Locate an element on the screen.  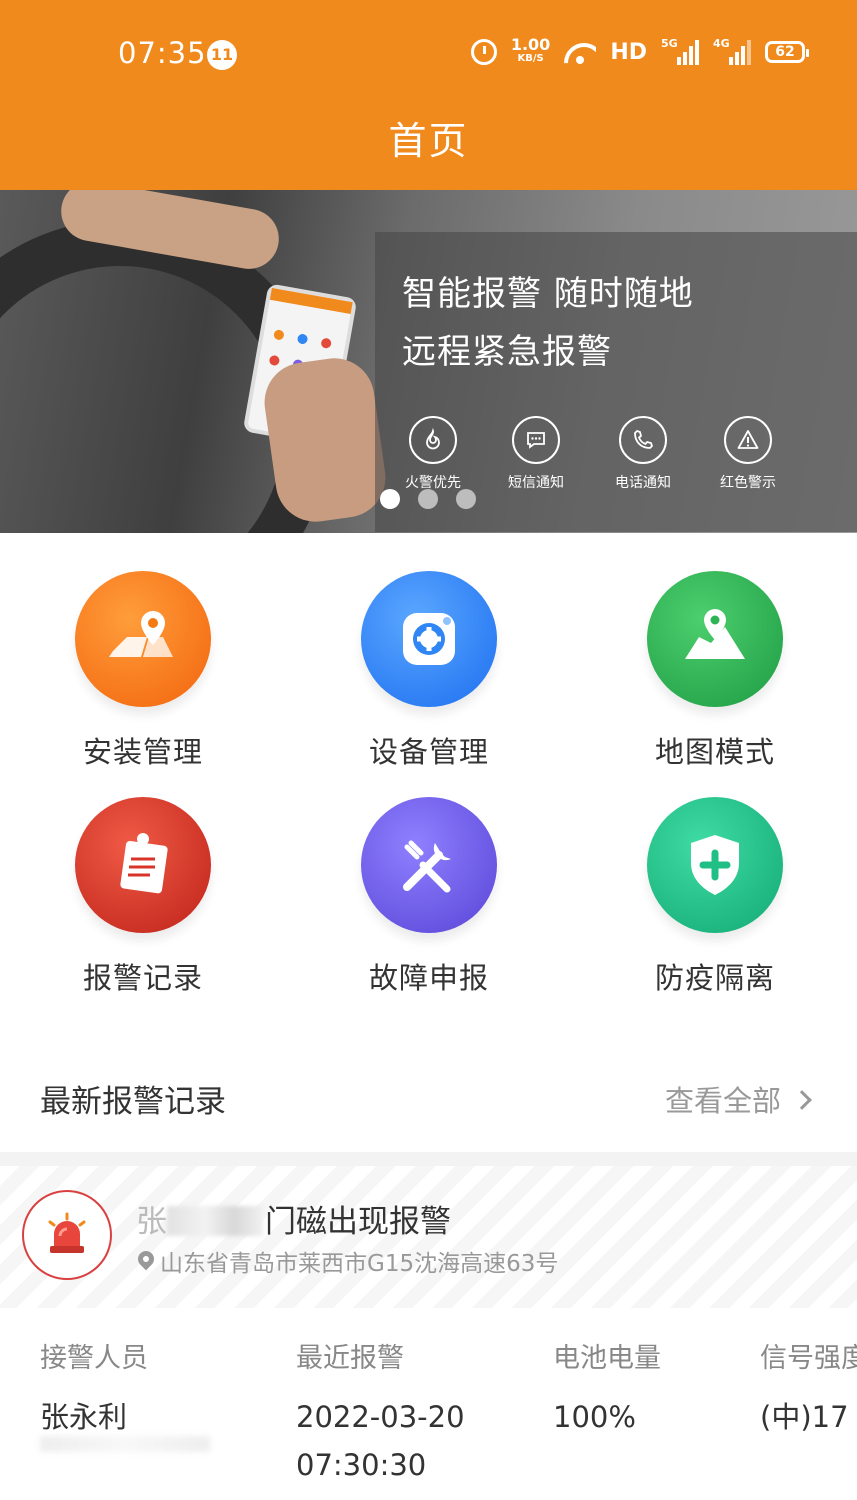
detail-last-alarm: 最近报警 2022-03-20 07:30:30 is located at coordinates (391, 1412).